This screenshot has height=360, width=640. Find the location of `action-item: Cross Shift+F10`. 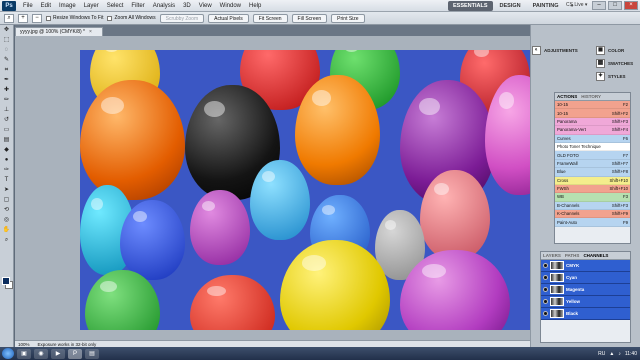

action-item: Cross Shift+F10 is located at coordinates (592, 180).